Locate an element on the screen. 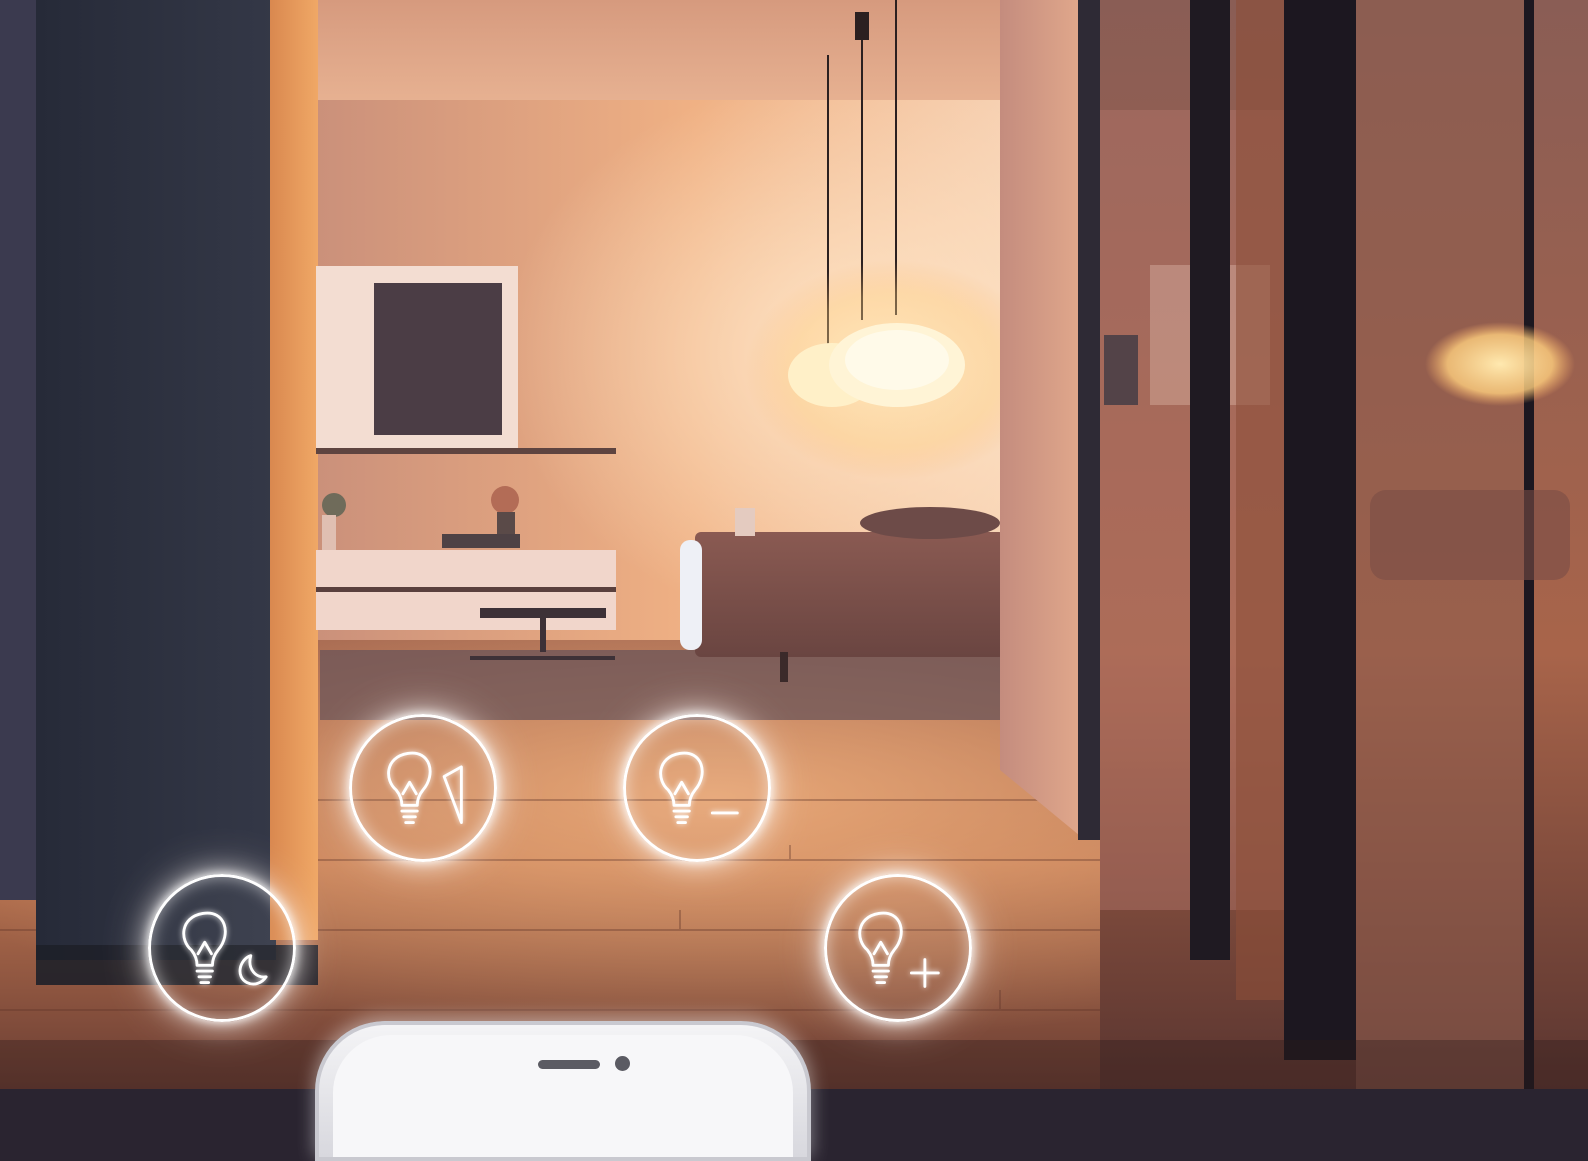 Image resolution: width=1588 pixels, height=1161 pixels. bulb-dimmer-button is located at coordinates (423, 788).